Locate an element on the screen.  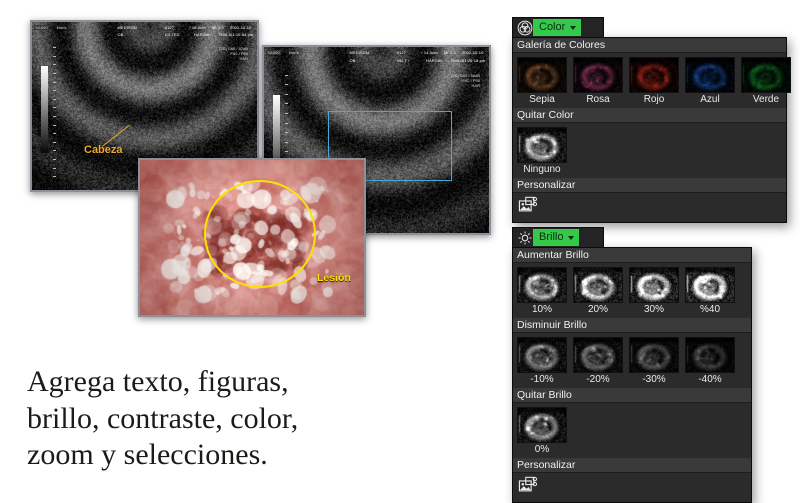
section-gallery: 0% is located at coordinates (632, 430).